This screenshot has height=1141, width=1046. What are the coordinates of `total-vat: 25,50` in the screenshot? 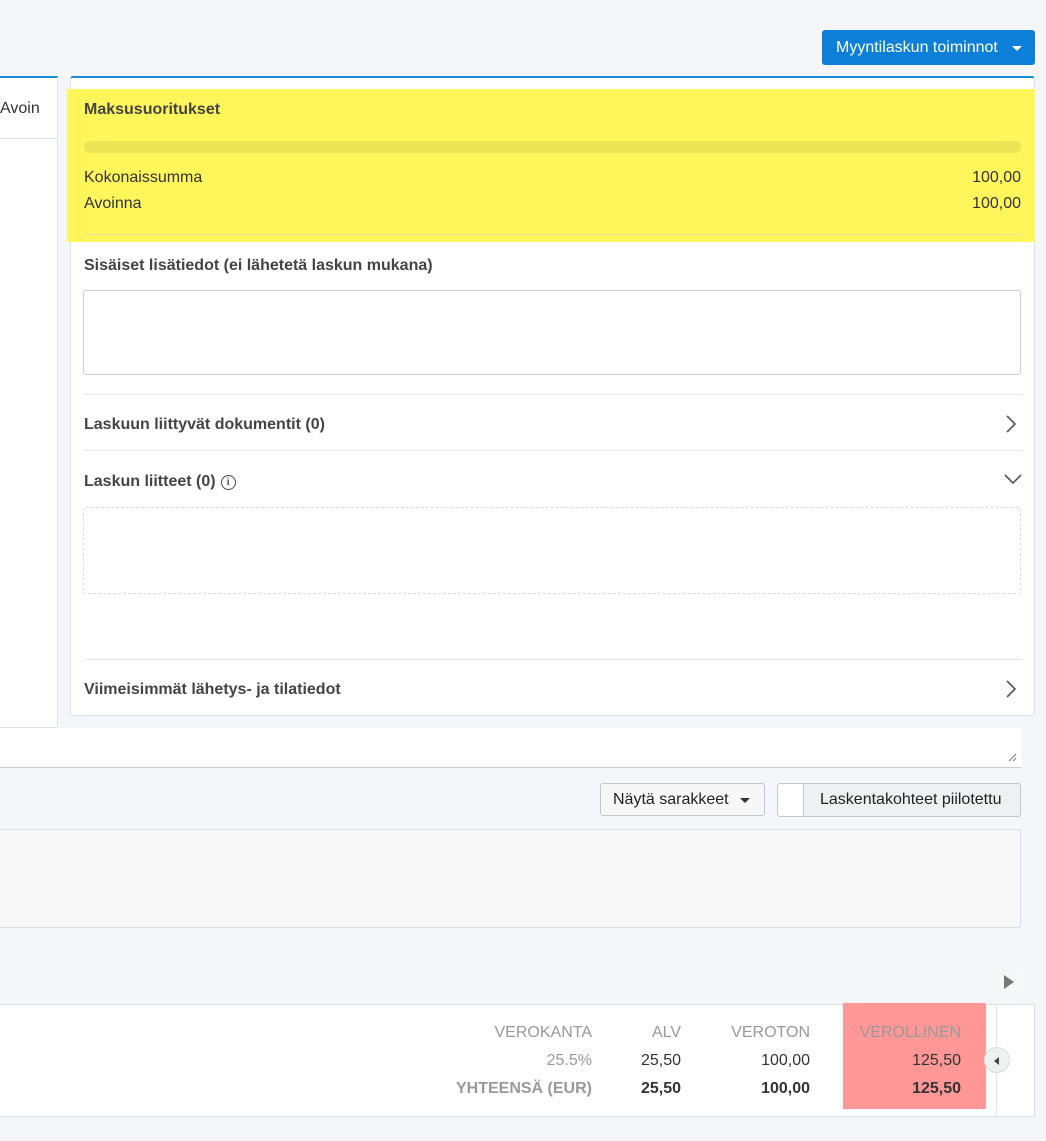 It's located at (660, 1088).